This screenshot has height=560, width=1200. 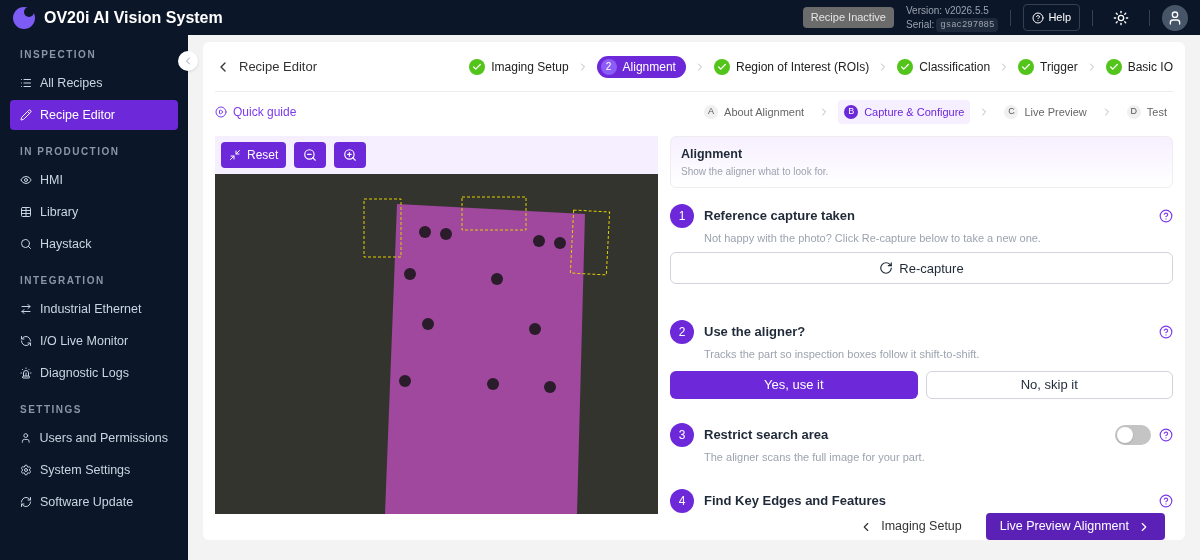 I want to click on eye-icon, so click(x=26, y=180).